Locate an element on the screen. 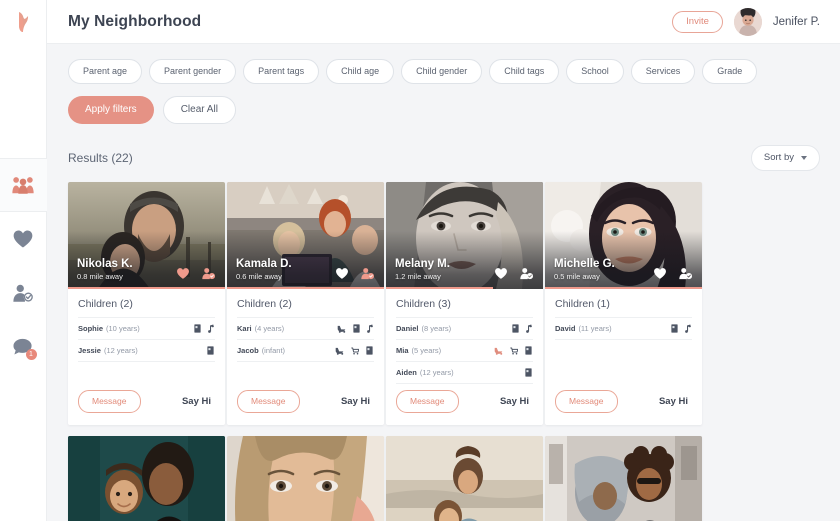  filter-chip-parent-age: Parent age is located at coordinates (105, 71).